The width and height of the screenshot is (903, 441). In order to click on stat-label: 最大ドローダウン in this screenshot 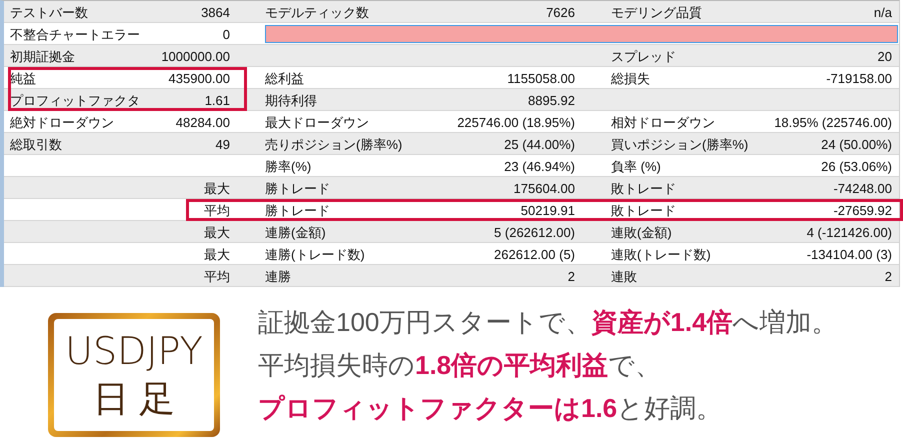, I will do `click(316, 123)`.